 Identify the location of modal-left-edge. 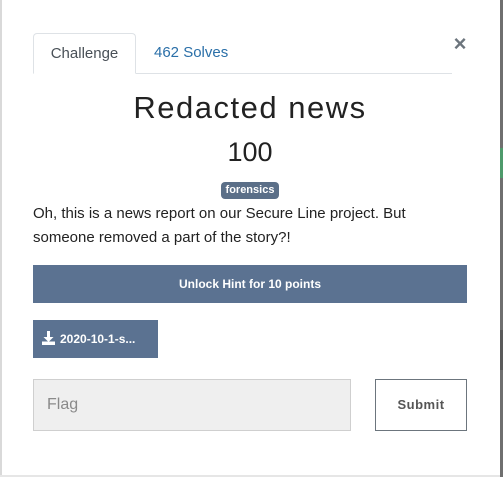
(1, 238).